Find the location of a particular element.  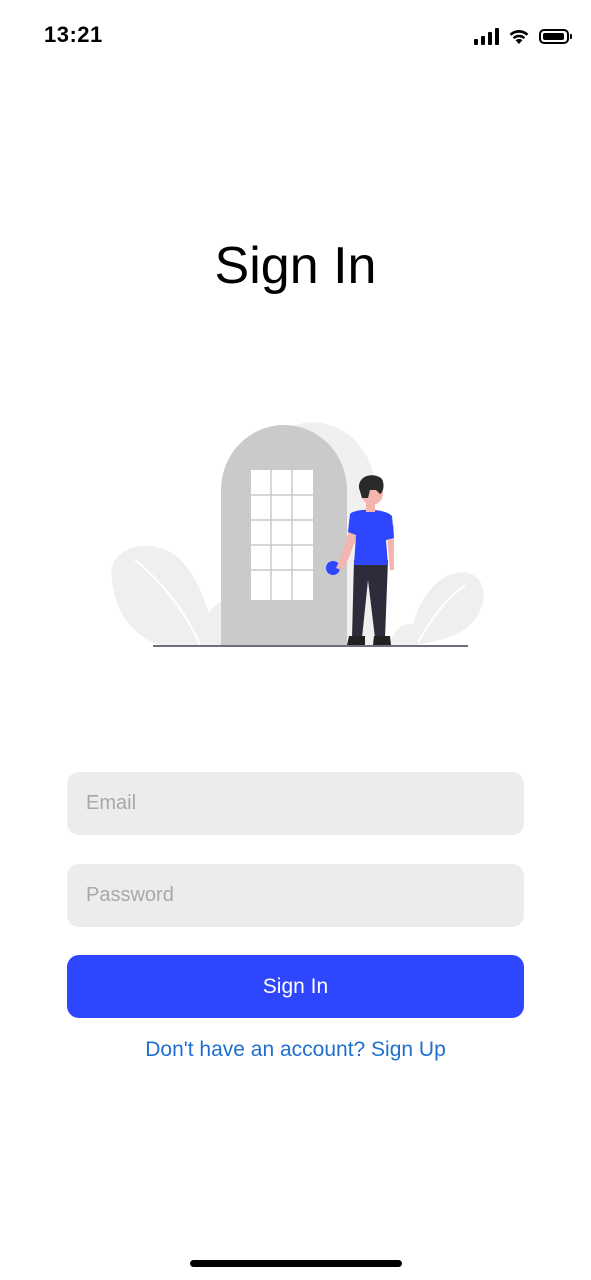

status-icons is located at coordinates (523, 36).